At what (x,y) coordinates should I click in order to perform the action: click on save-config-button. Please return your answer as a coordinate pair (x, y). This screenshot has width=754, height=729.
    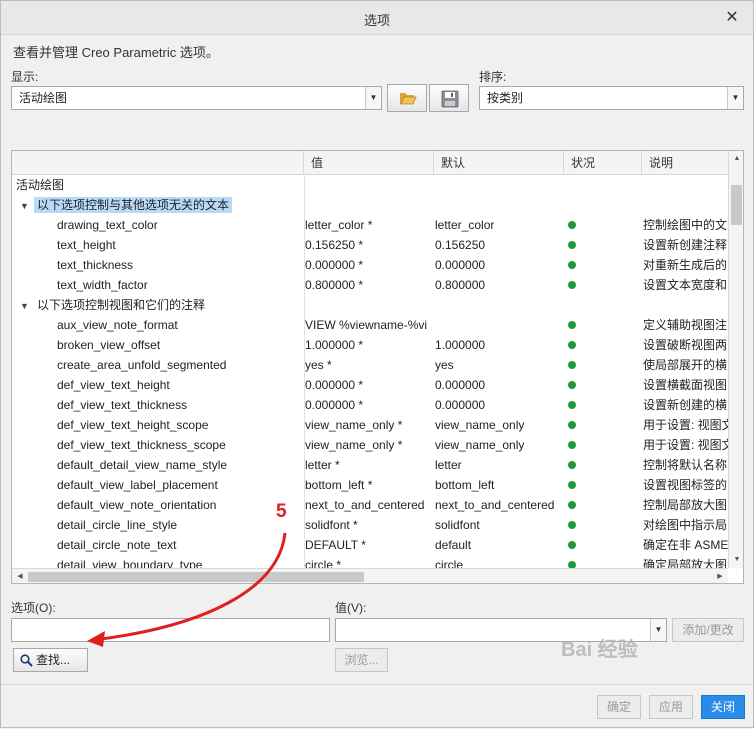
    Looking at the image, I should click on (449, 98).